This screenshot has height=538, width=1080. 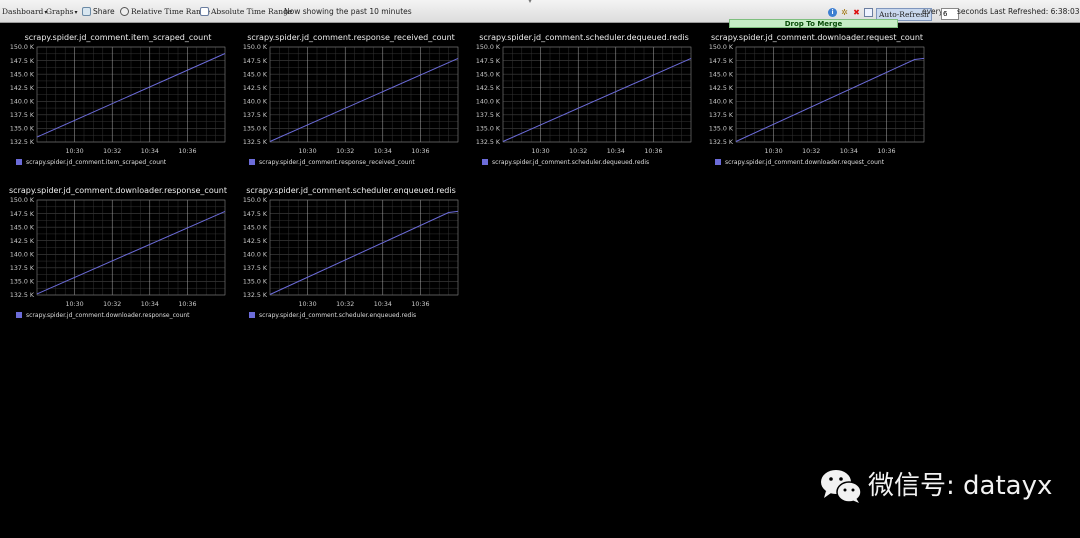 I want to click on relative-time-range-button: Relative Time Range, so click(x=165, y=12).